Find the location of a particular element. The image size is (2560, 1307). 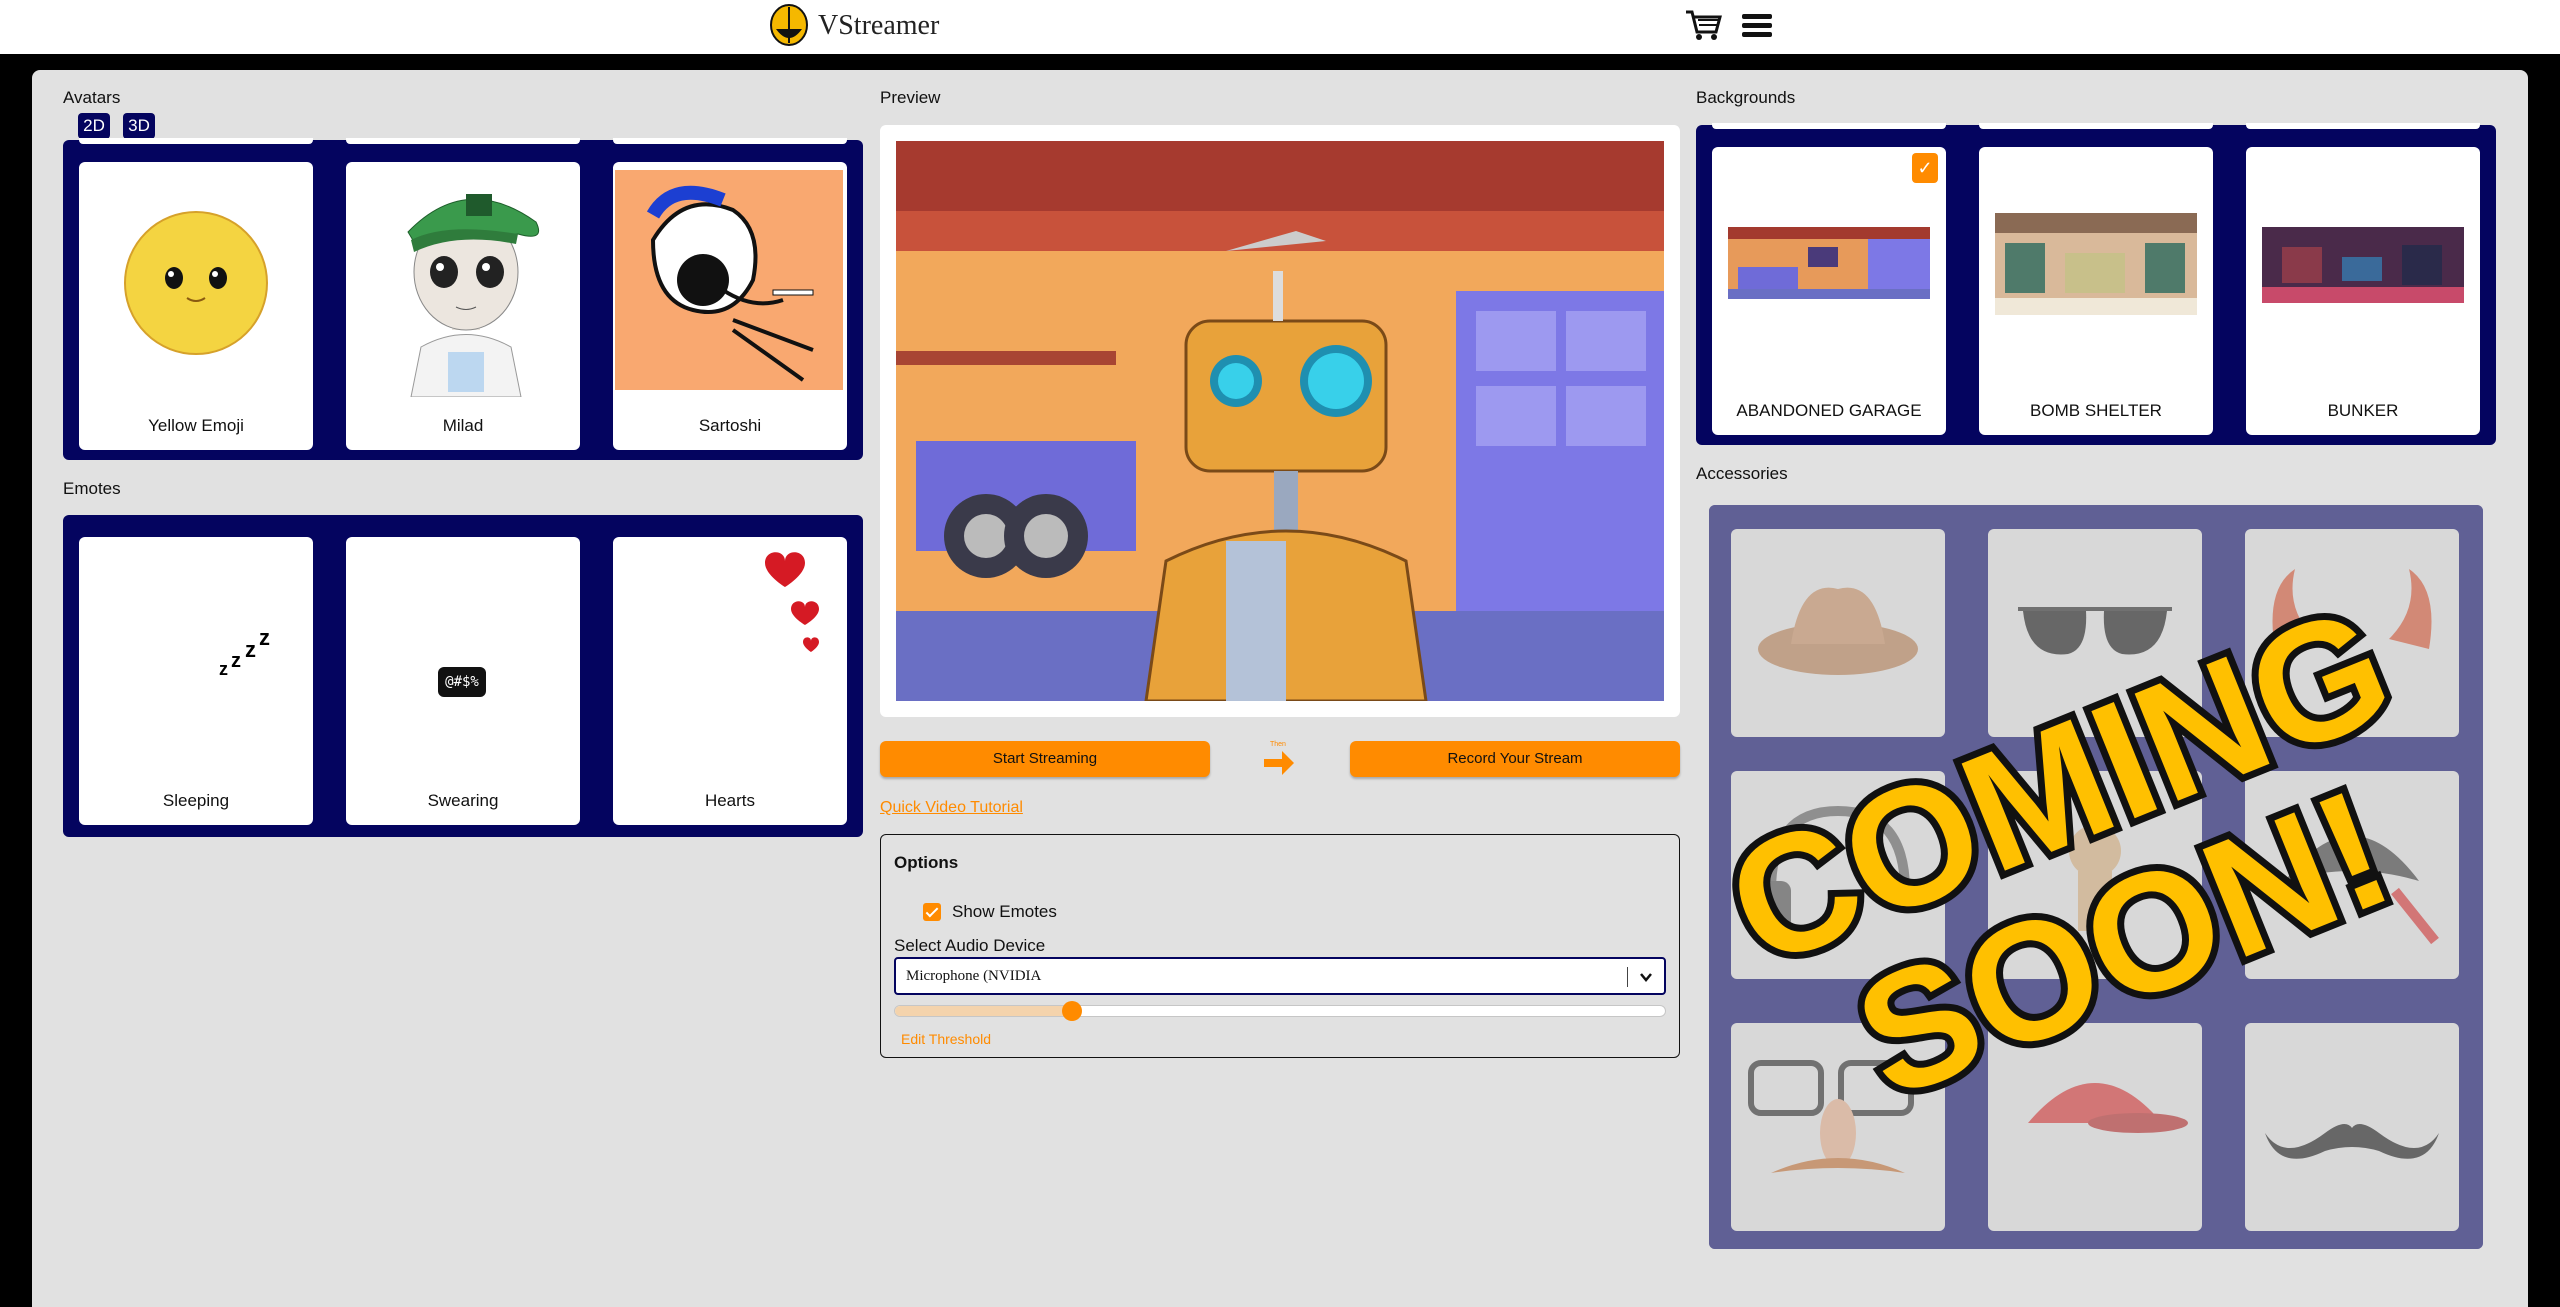

edit-threshold-link: Edit Threshold is located at coordinates (946, 1039).